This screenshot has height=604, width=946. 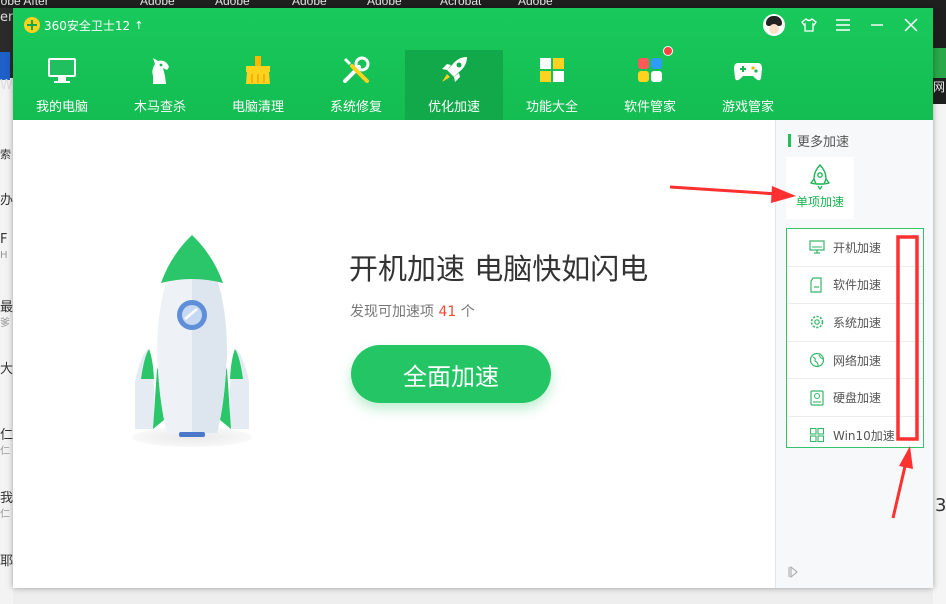 What do you see at coordinates (258, 70) in the screenshot?
I see `broom-icon` at bounding box center [258, 70].